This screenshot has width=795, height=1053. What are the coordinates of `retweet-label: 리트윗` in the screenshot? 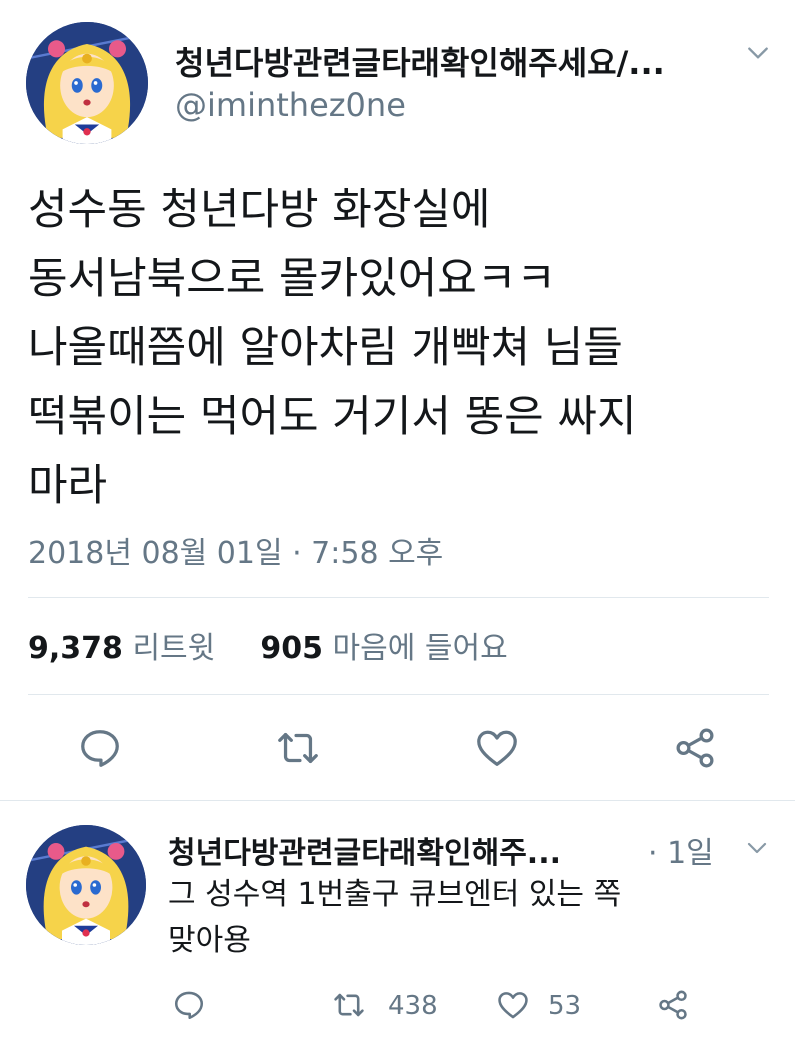 It's located at (173, 648).